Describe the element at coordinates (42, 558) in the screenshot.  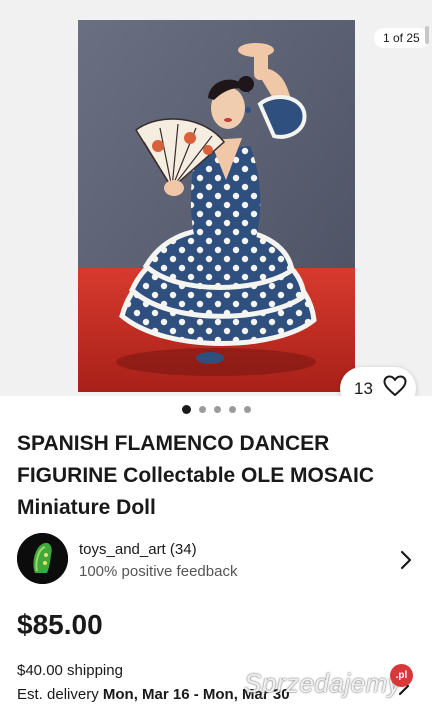
I see `seller-avatar` at that location.